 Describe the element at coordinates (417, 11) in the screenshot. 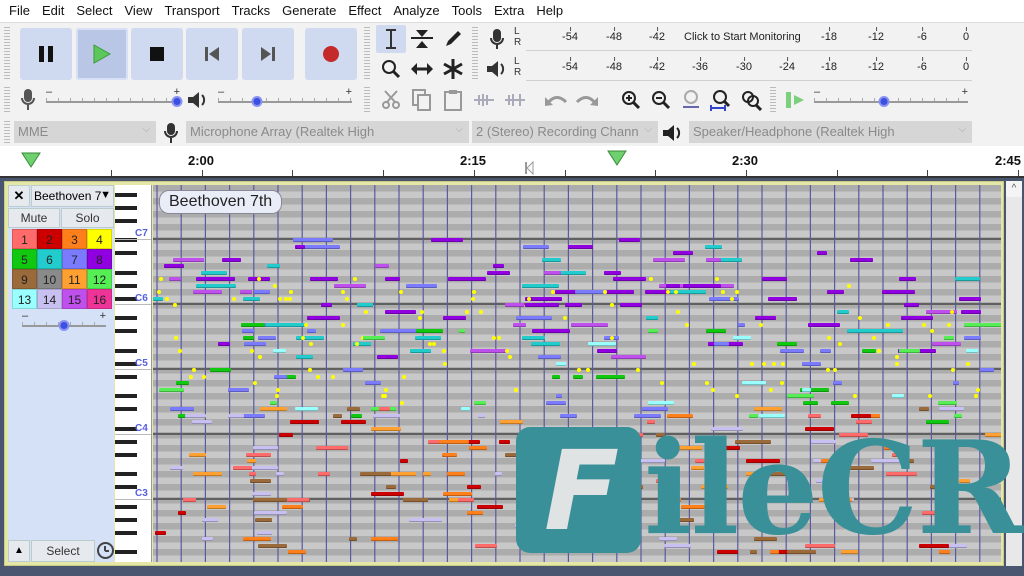

I see `menu-analyze: Analyze` at that location.